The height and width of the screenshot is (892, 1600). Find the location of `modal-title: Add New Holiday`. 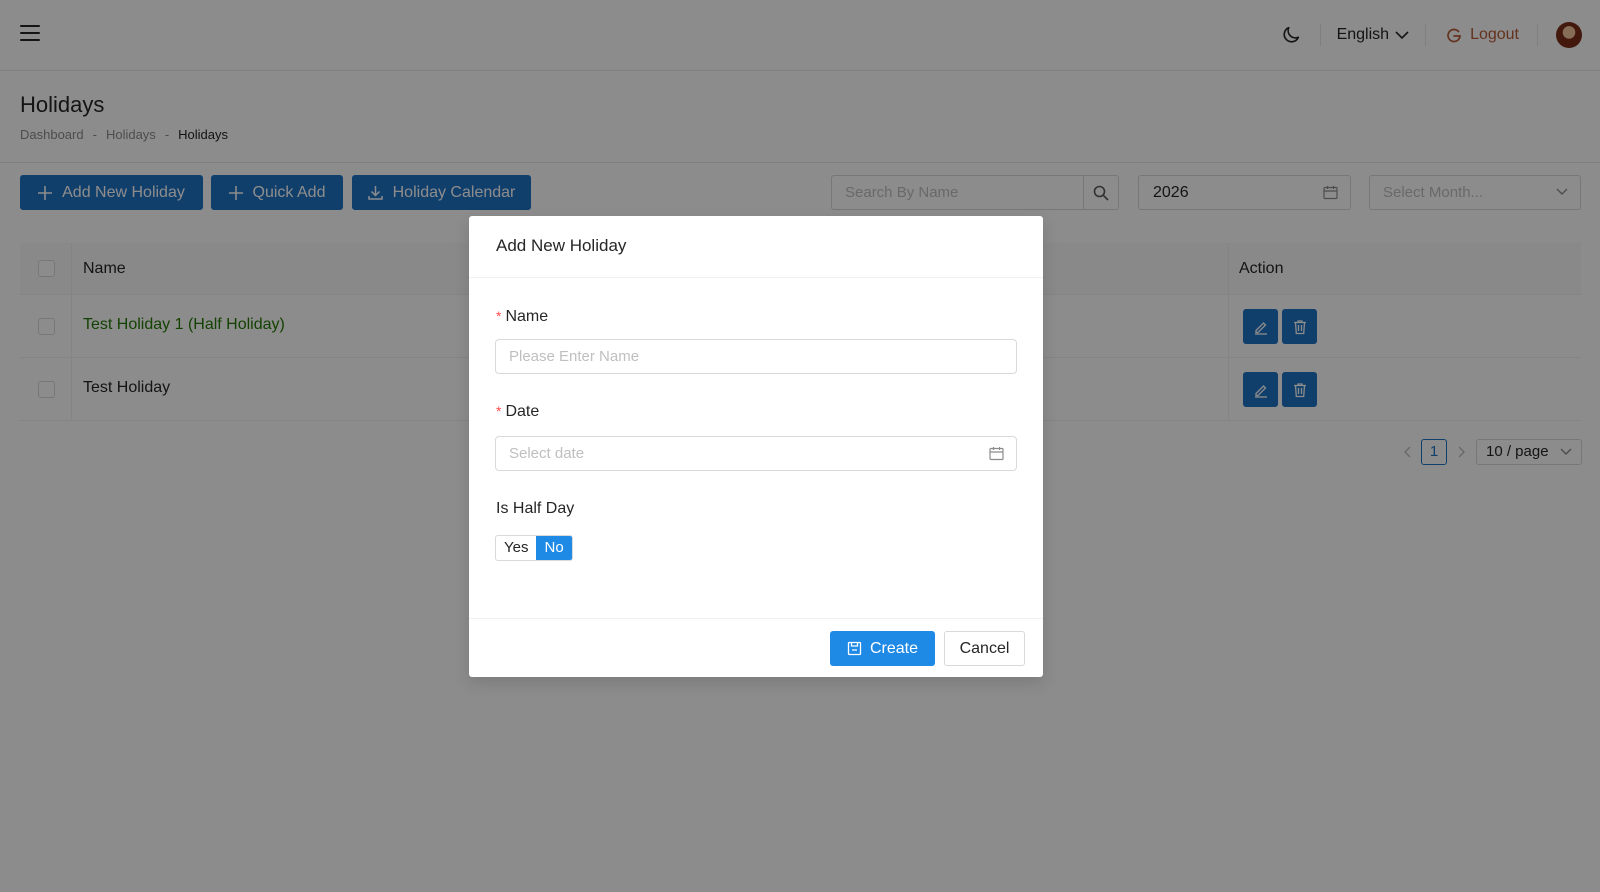

modal-title: Add New Holiday is located at coordinates (756, 247).